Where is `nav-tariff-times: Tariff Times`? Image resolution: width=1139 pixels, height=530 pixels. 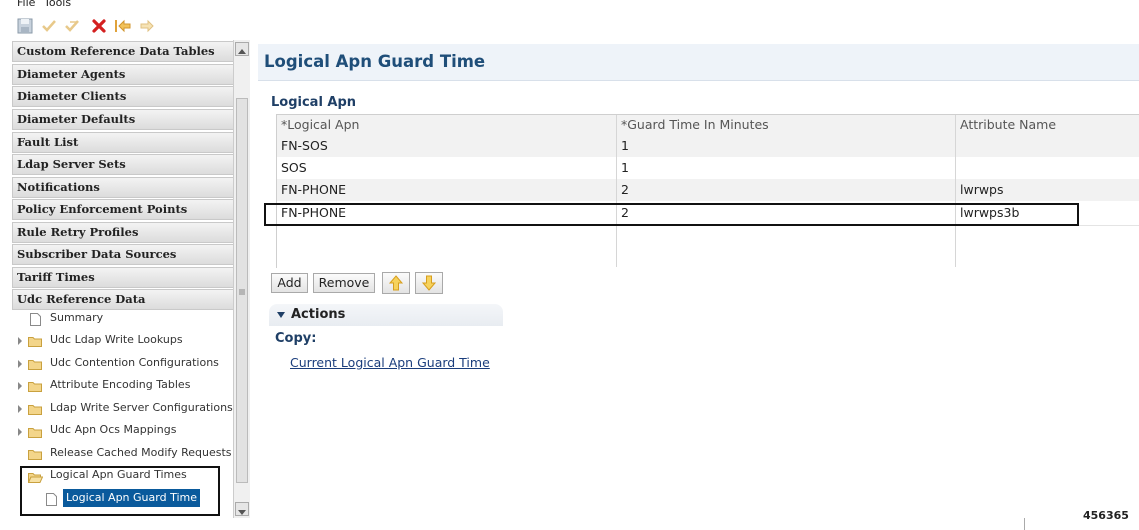
nav-tariff-times: Tariff Times is located at coordinates (124, 277).